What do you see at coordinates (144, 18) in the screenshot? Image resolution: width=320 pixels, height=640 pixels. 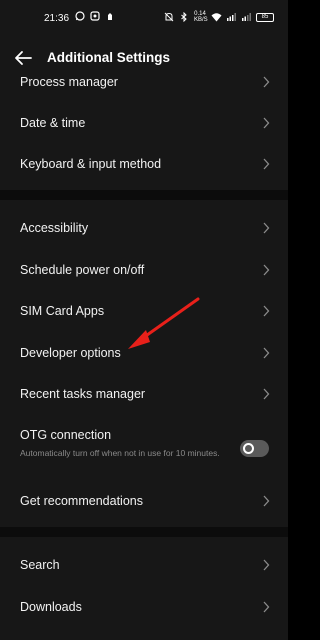 I see `status-bar: 21:36 0.14 KB/S 85` at bounding box center [144, 18].